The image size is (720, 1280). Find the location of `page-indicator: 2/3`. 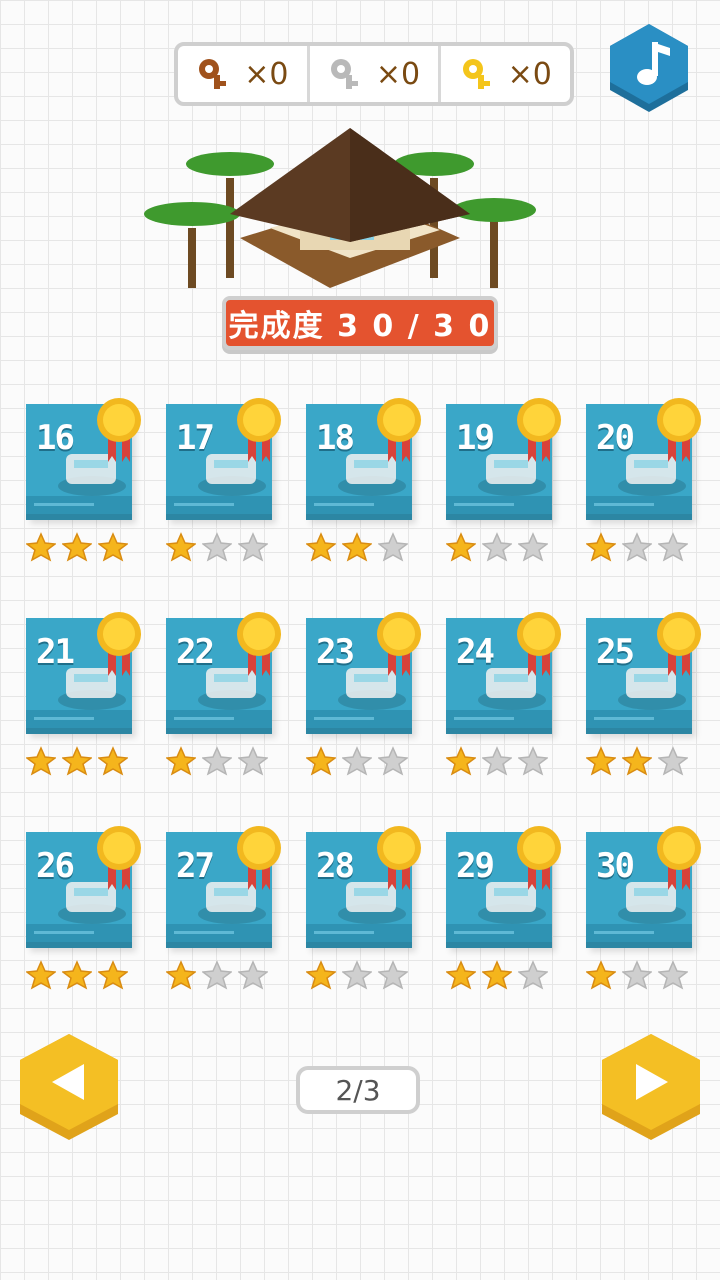

page-indicator: 2/3 is located at coordinates (358, 1090).